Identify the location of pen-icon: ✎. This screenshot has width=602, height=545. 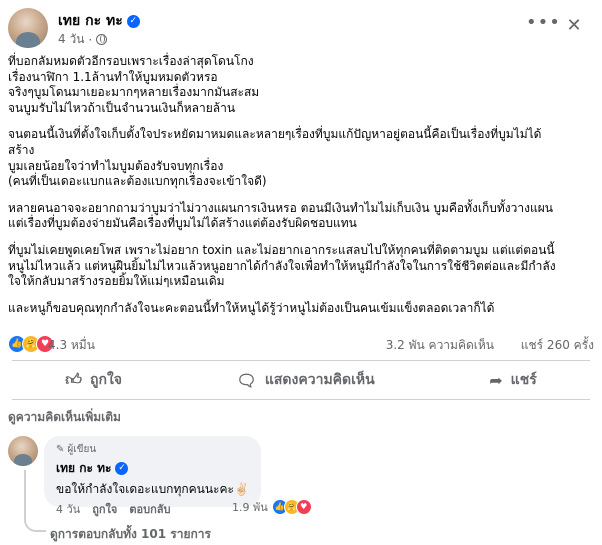
(60, 449).